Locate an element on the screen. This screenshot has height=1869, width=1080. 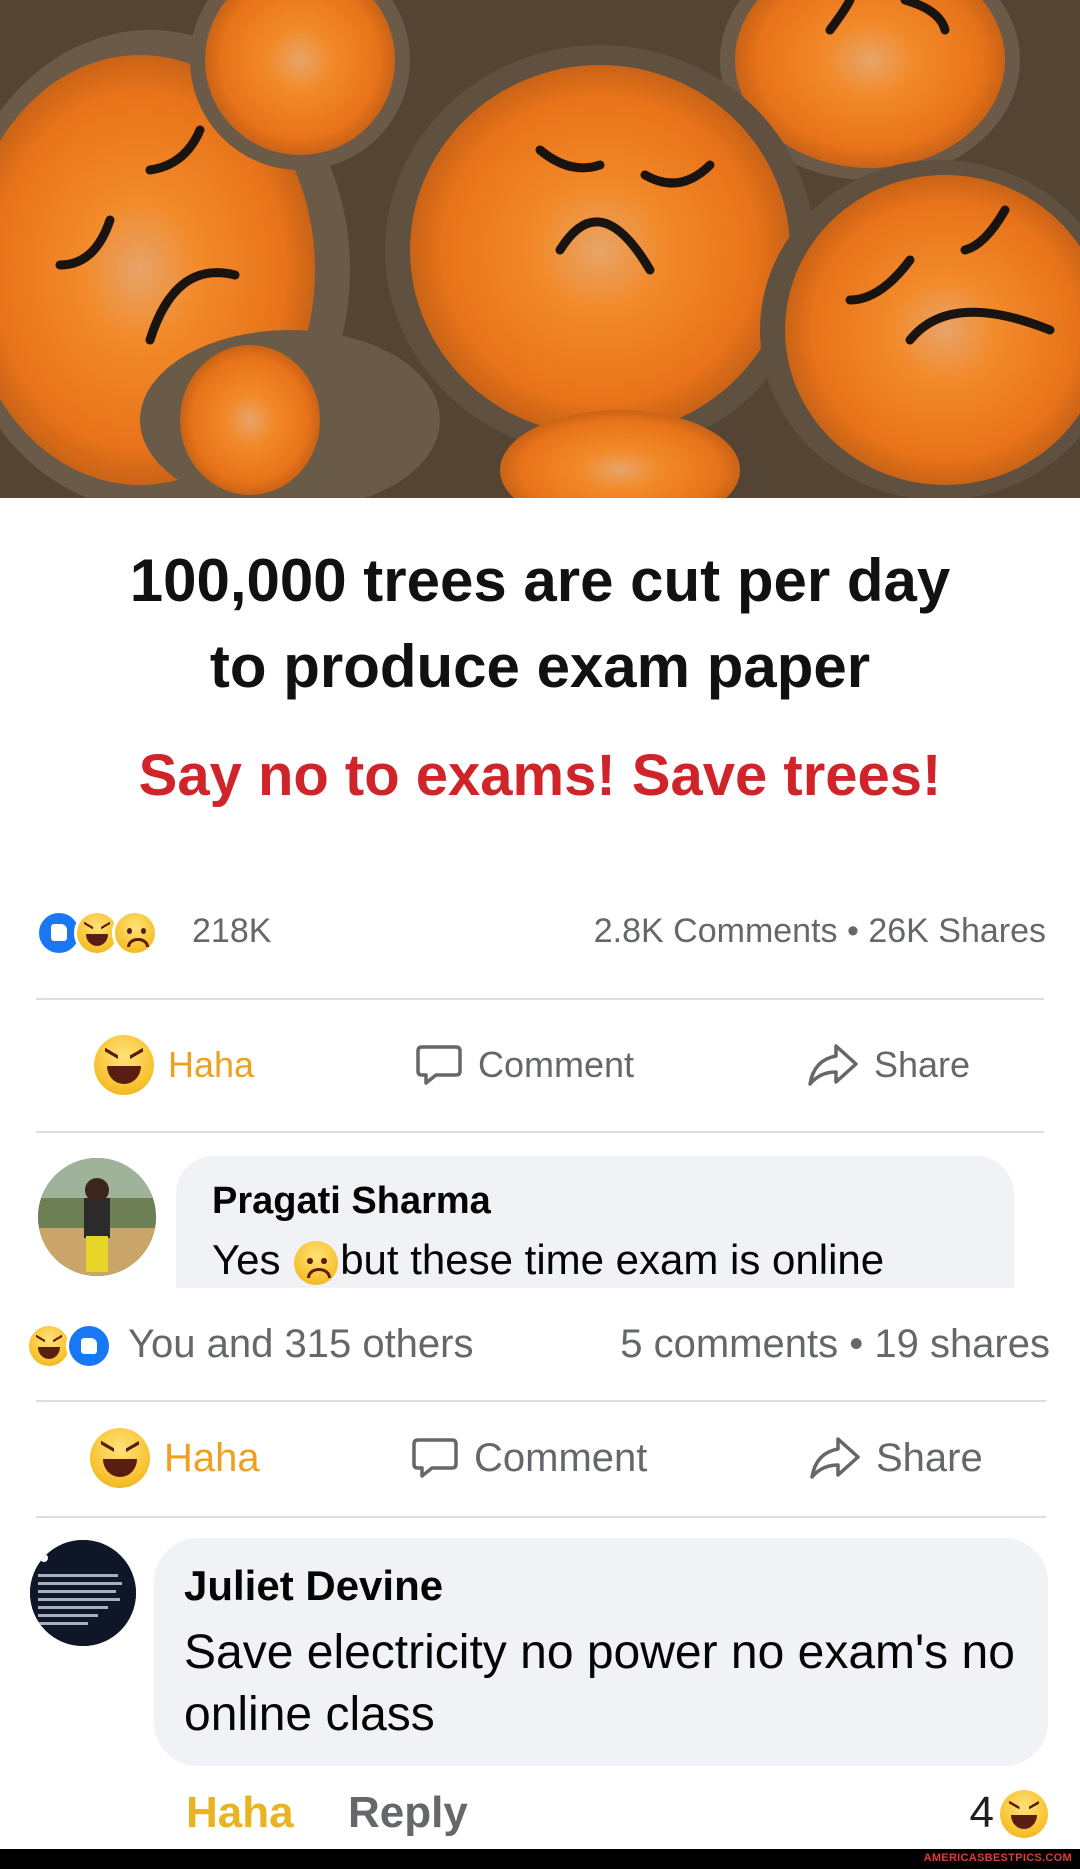
post-action-bar: Haha Comment Share is located at coordinates (541, 1065).